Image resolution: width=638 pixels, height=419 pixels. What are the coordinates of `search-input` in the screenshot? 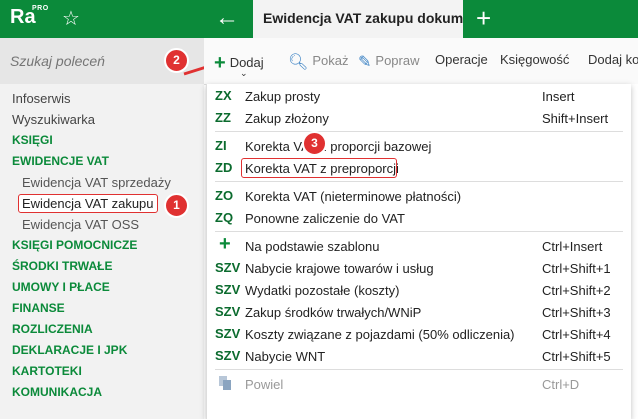 It's located at (95, 61).